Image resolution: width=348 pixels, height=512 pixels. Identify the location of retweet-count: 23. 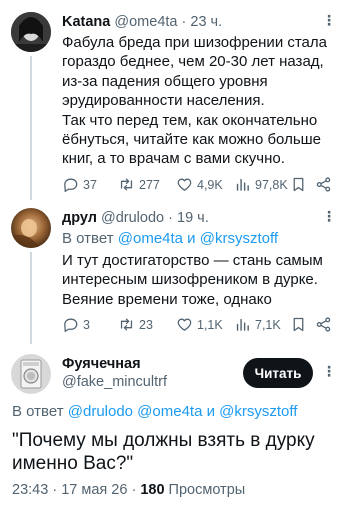
(146, 324).